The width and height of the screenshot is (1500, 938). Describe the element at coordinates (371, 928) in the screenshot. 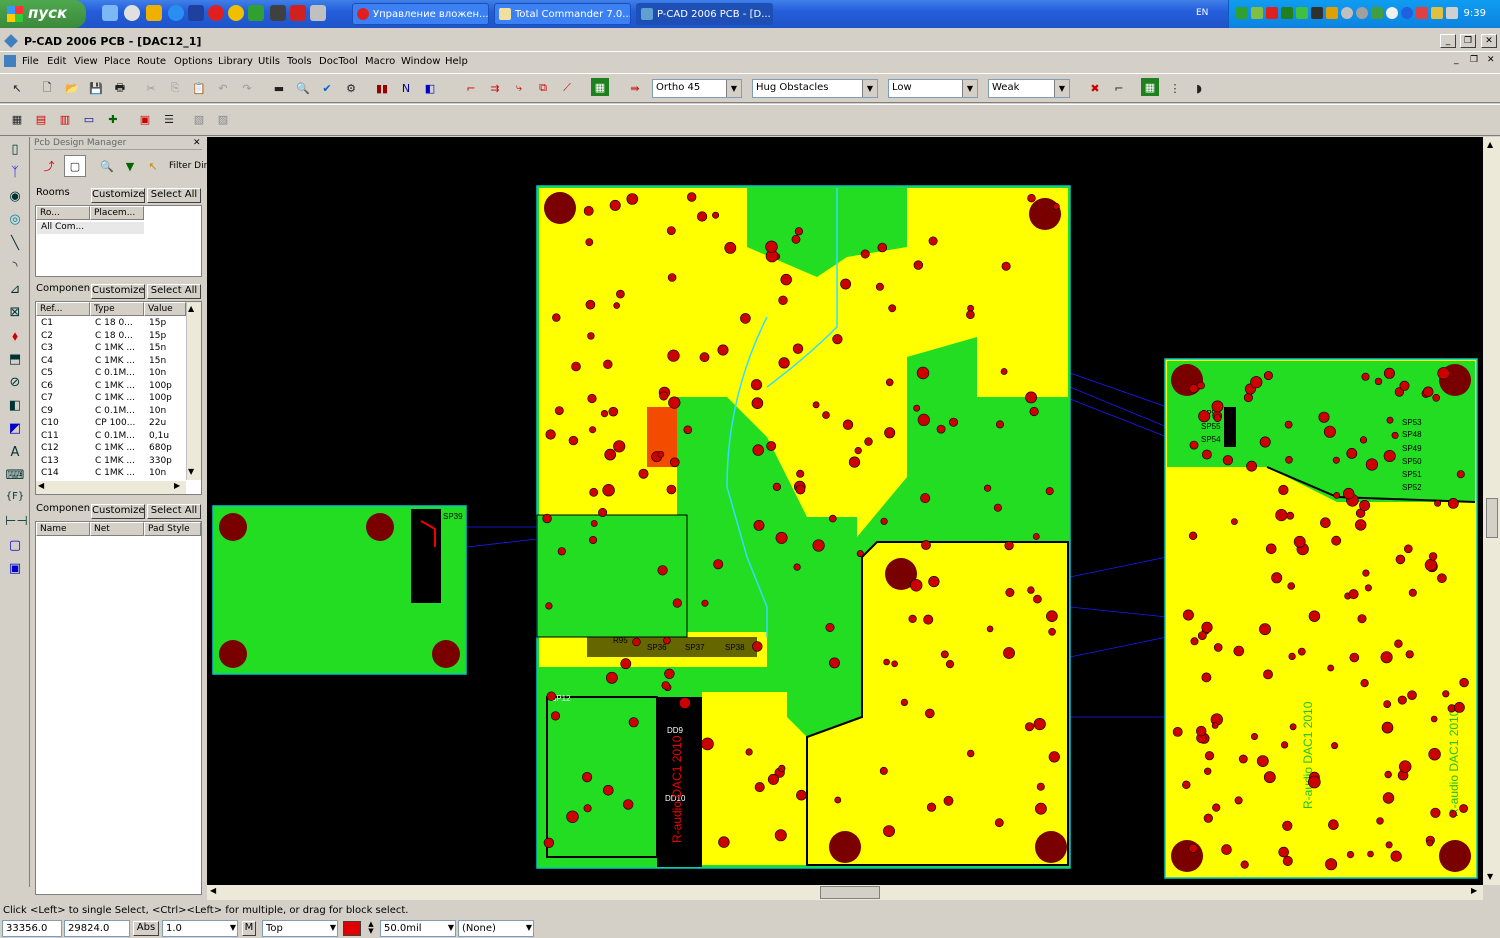

I see `spin-arrows-icon: ▲ ▼` at that location.